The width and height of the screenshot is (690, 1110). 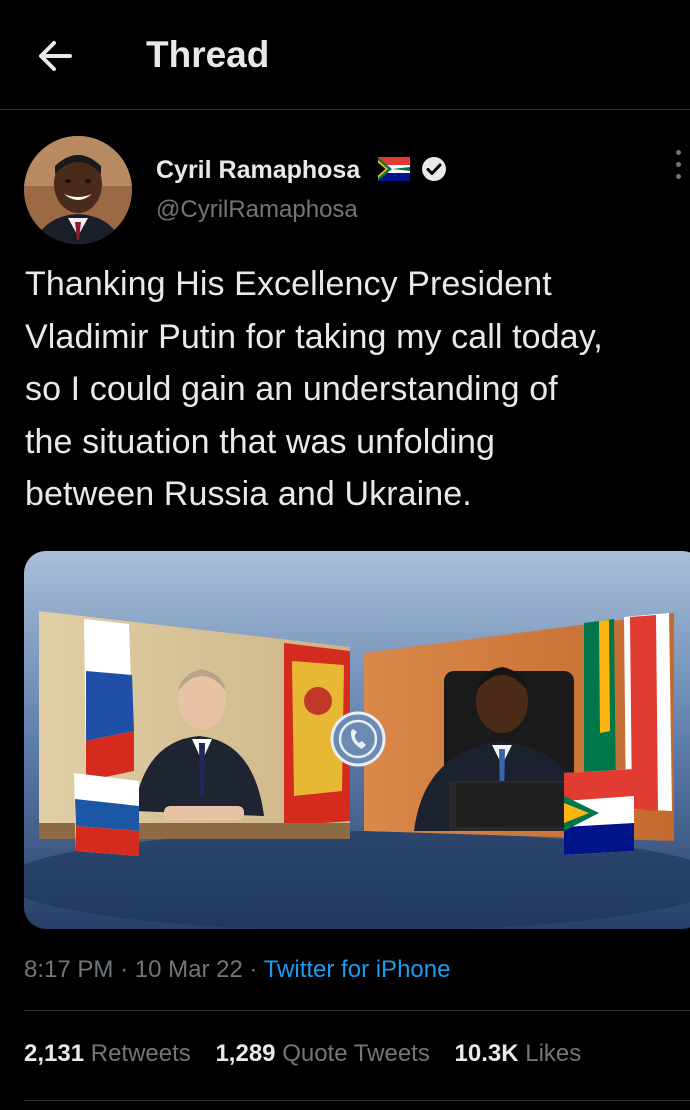 What do you see at coordinates (56, 56) in the screenshot?
I see `arrow-left-icon` at bounding box center [56, 56].